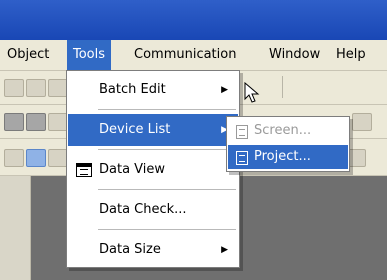 The width and height of the screenshot is (387, 280). I want to click on title-bar, so click(193, 20).